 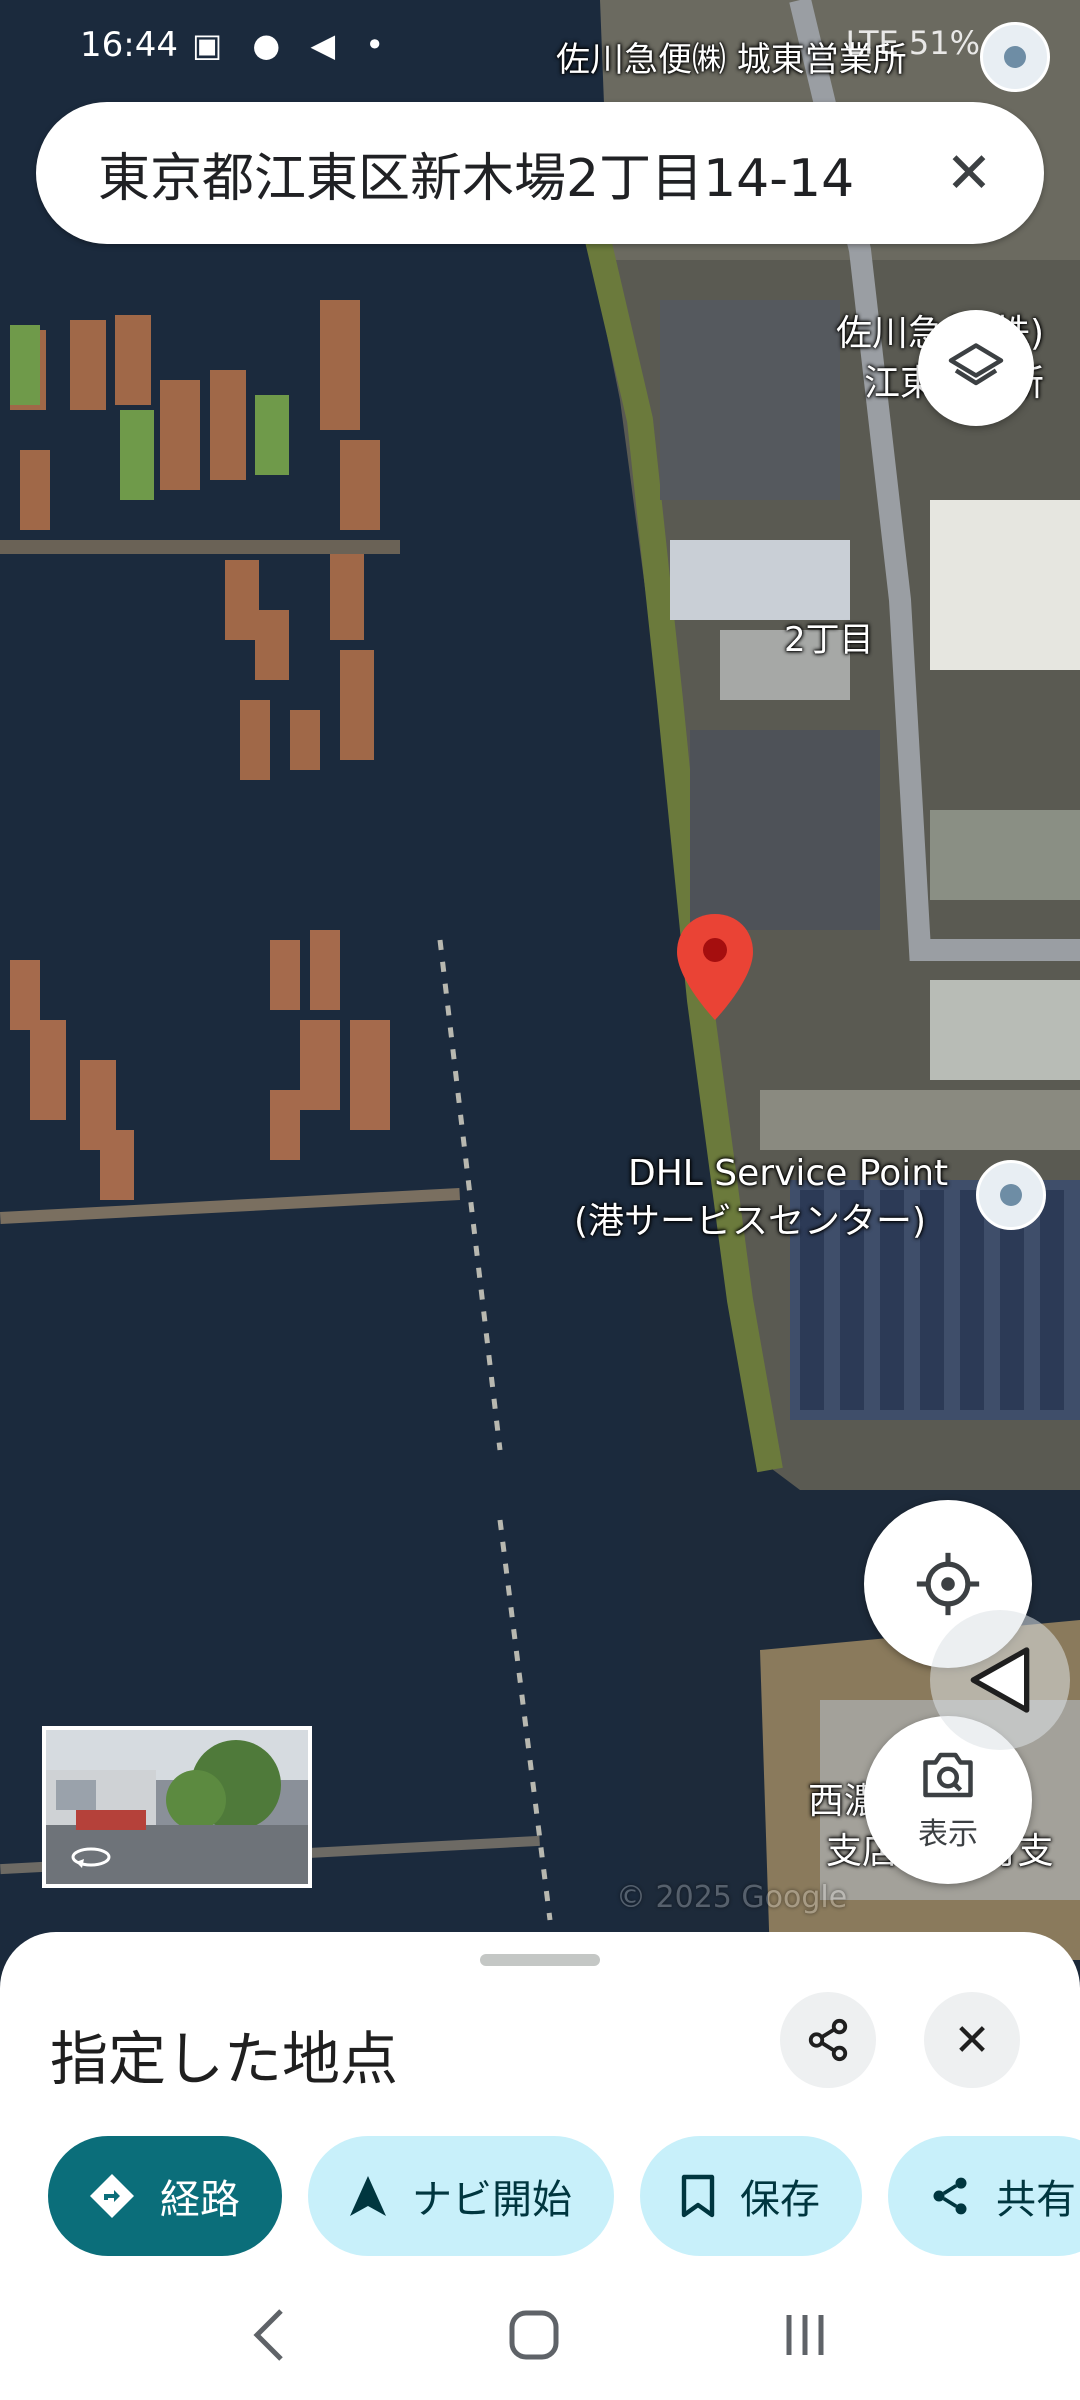 I want to click on navigation-arrow-icon, so click(x=1000, y=1680).